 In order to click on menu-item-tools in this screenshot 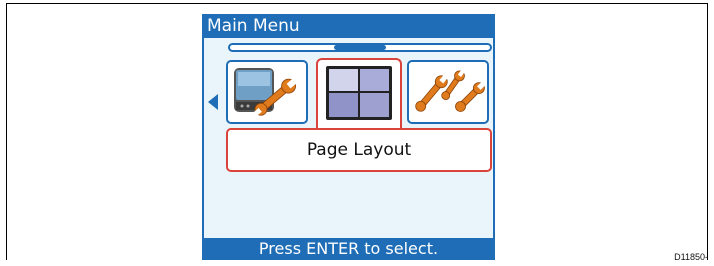, I will do `click(448, 92)`.